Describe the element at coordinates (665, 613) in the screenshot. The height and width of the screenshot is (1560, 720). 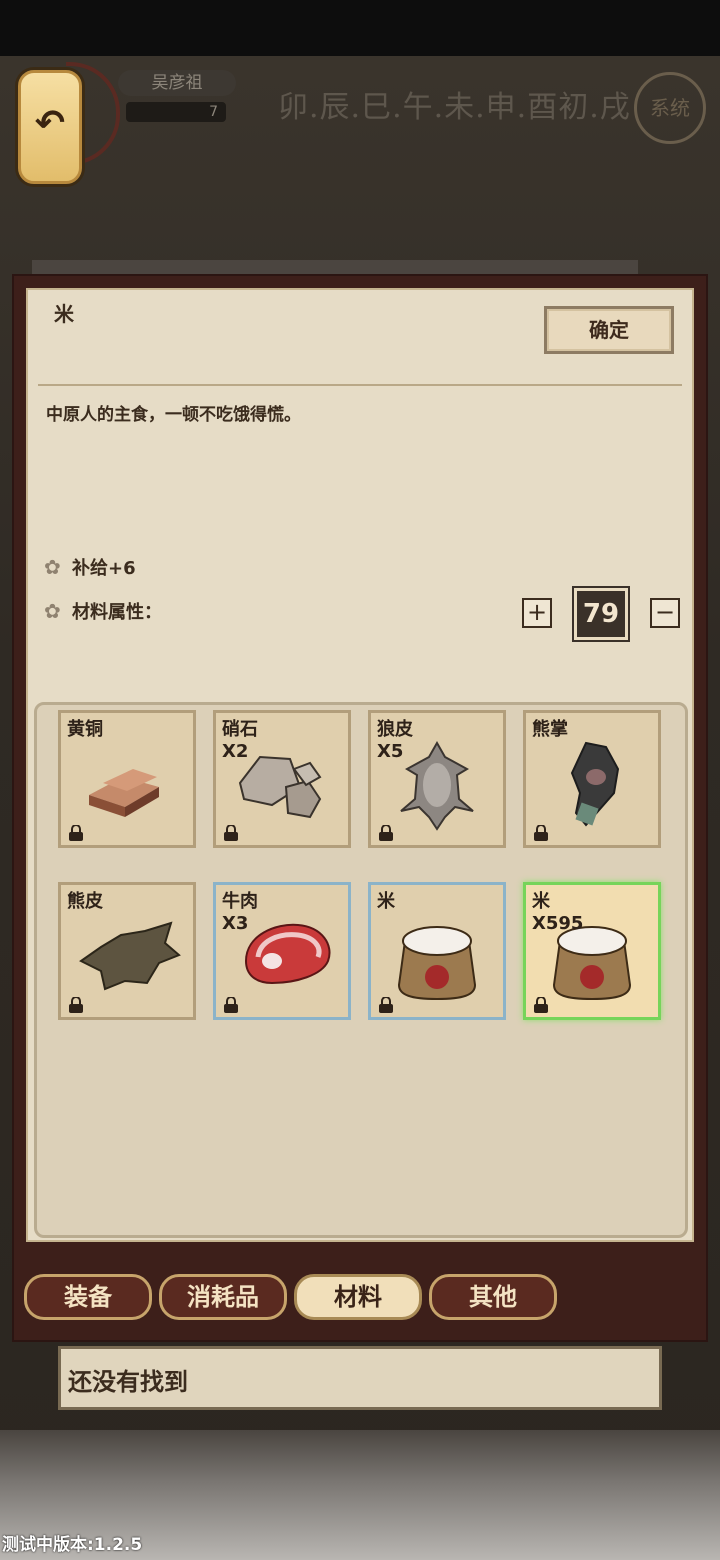
I see `decrease-quantity-button: −` at that location.